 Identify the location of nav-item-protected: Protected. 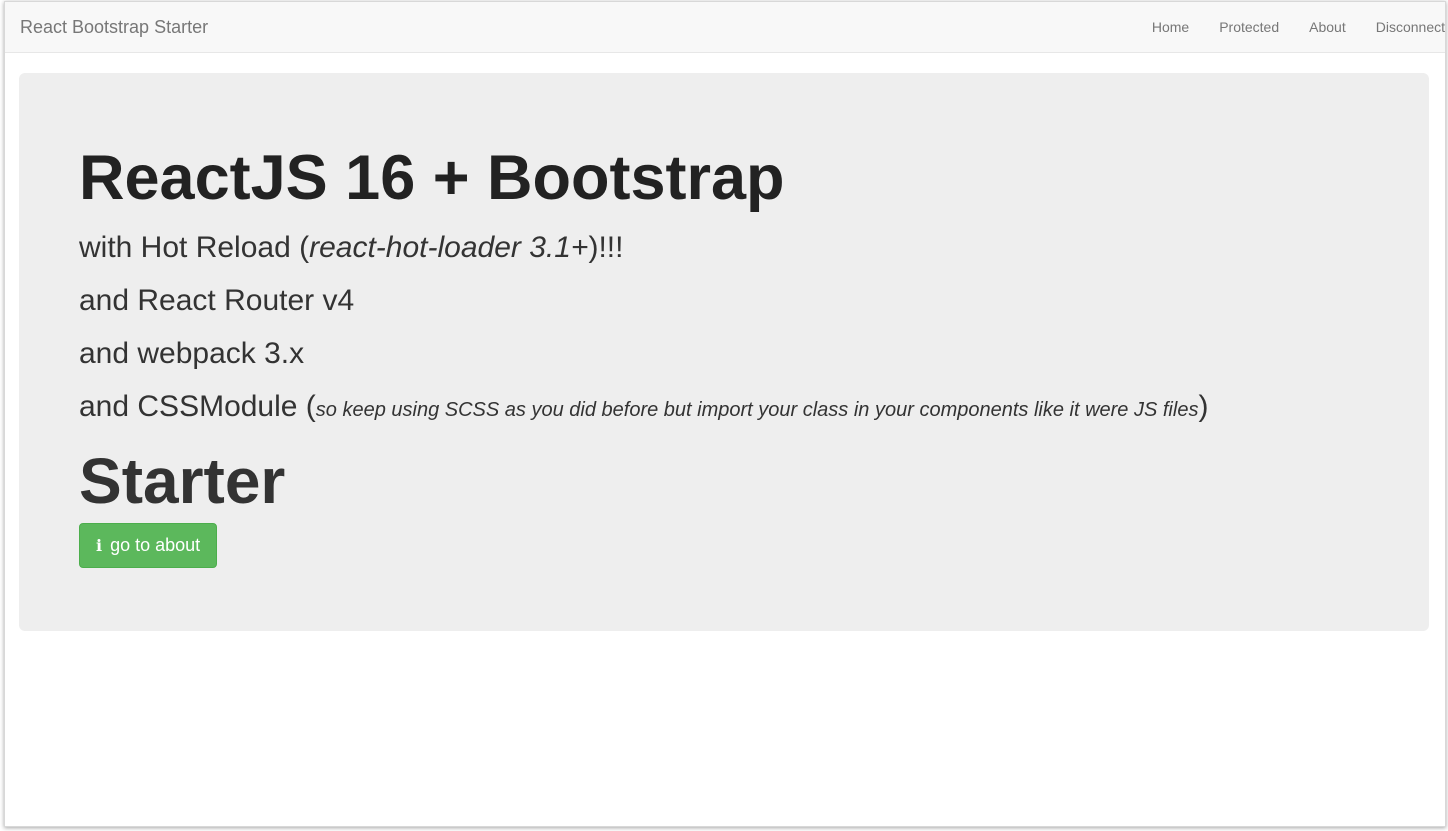
(1249, 27).